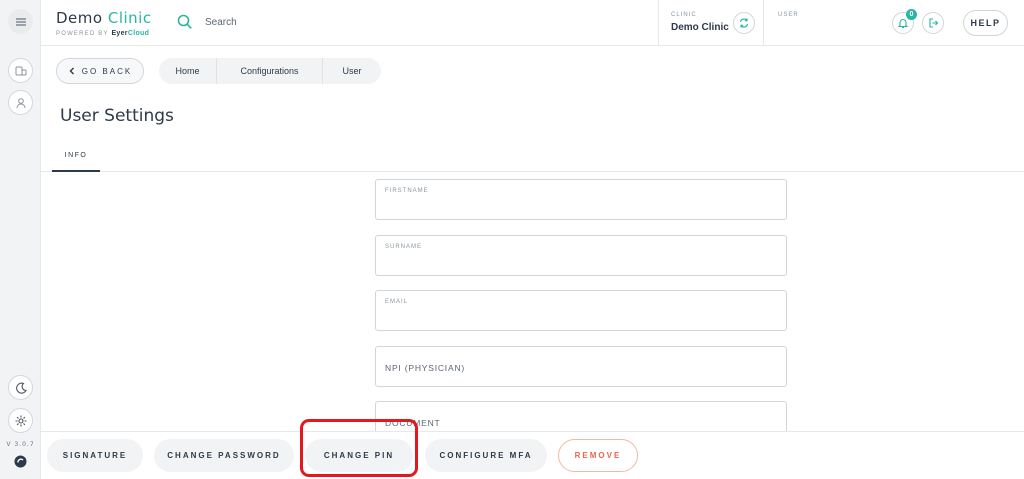 The height and width of the screenshot is (479, 1024). I want to click on menu-icon, so click(20, 21).